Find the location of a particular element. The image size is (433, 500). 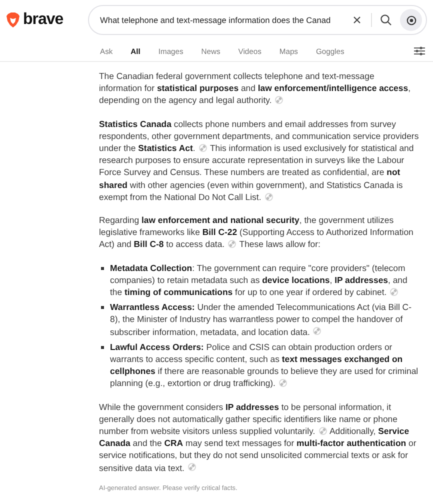

search-icon is located at coordinates (386, 20).